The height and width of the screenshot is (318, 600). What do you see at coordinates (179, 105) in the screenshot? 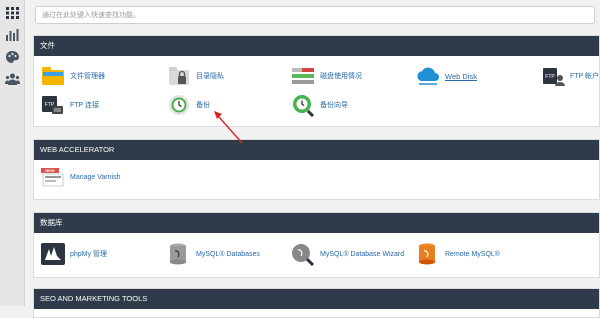
I see `backup-icon` at bounding box center [179, 105].